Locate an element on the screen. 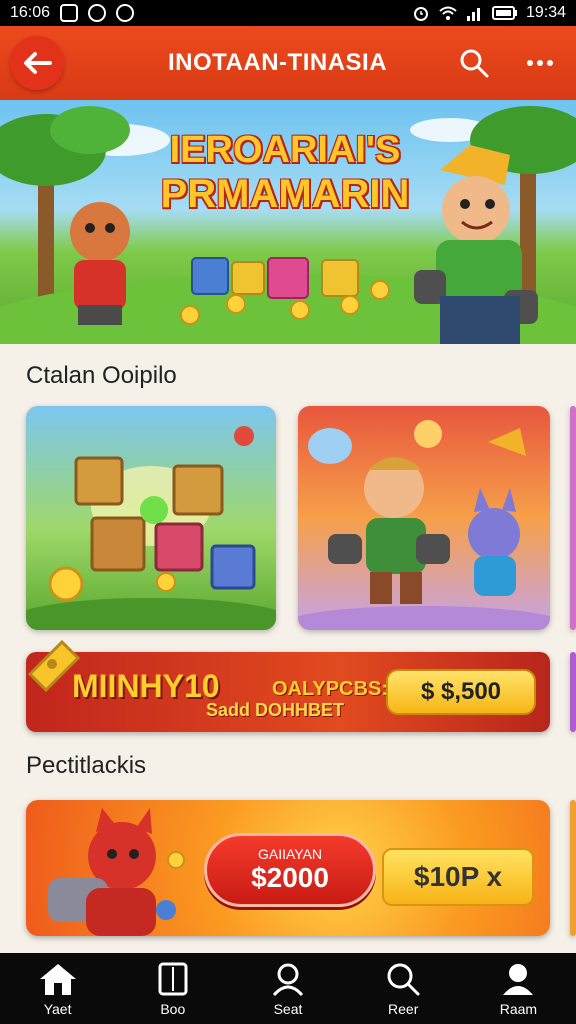 This screenshot has width=576, height=1024. promo2-peek is located at coordinates (573, 868).